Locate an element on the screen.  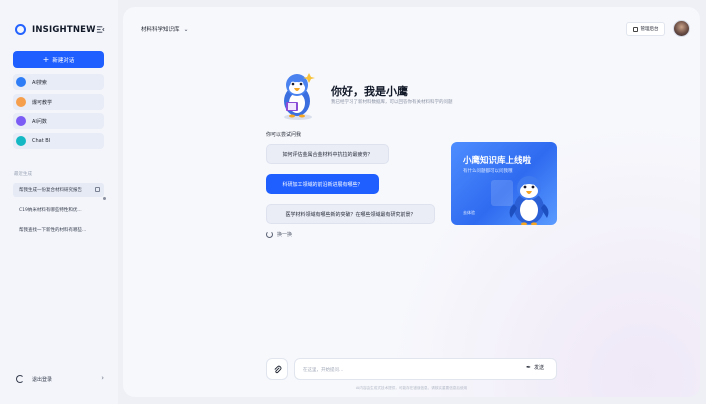
knowledge-base-label: 材料科学知识库 is located at coordinates (160, 30).